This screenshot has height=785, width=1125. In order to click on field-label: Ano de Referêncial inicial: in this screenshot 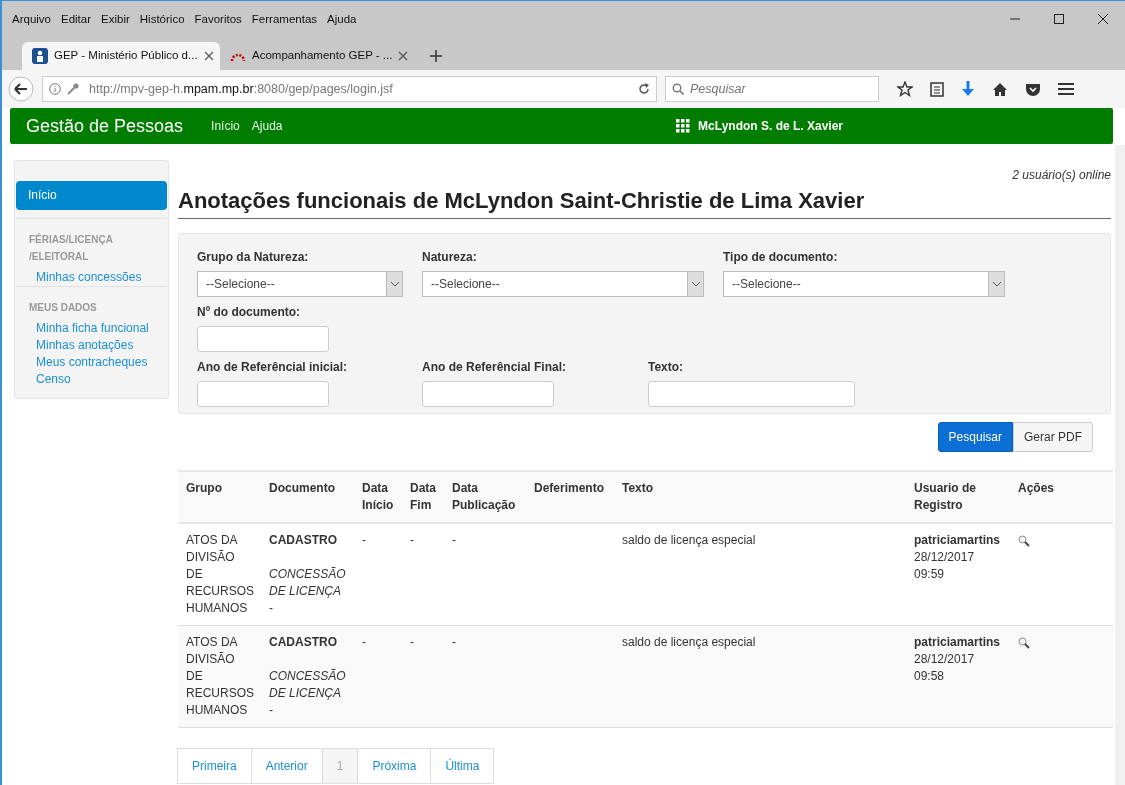, I will do `click(273, 368)`.